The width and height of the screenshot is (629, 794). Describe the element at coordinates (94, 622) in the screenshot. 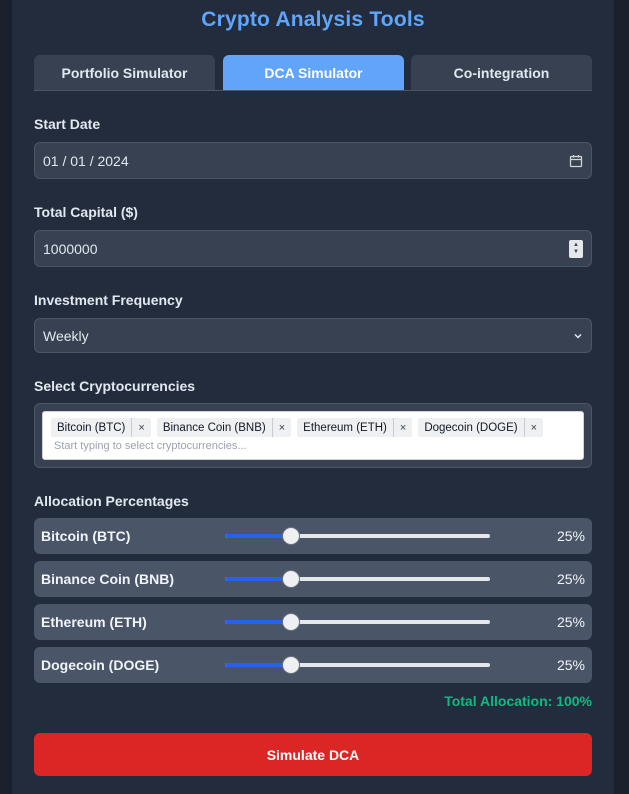

I see `allocation-name: Ethereum (ETH)` at that location.